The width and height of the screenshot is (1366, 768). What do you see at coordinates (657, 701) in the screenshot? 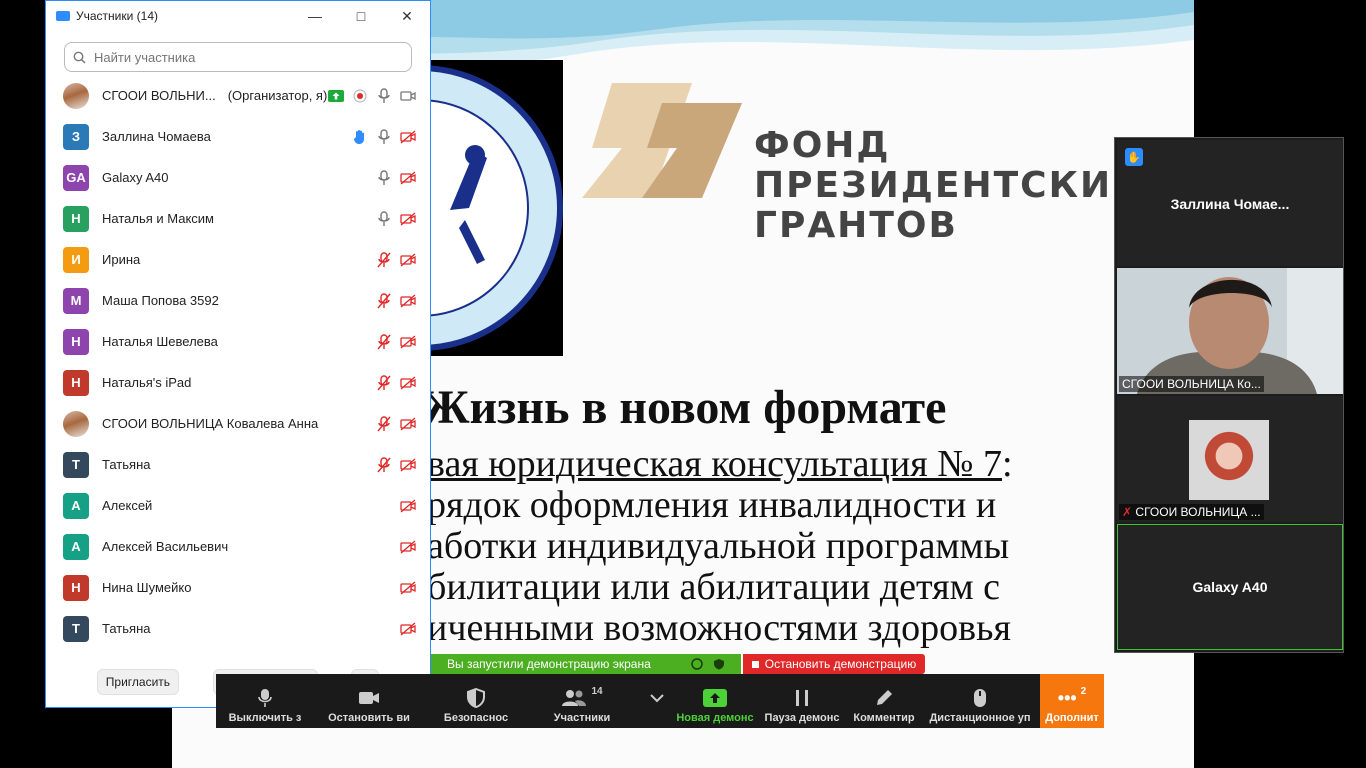
I see `participants-chevron-button` at bounding box center [657, 701].